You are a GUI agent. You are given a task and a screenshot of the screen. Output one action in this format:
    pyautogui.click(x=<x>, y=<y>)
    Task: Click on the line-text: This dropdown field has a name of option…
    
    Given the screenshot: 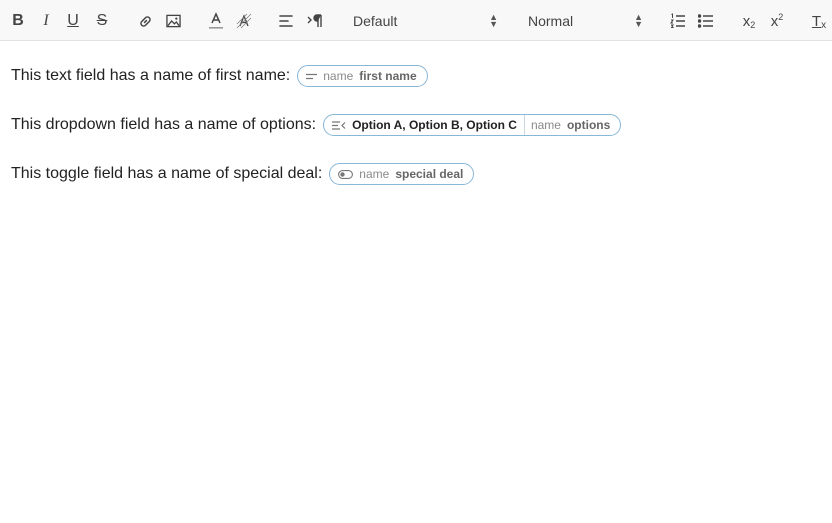 What is the action you would take?
    pyautogui.click(x=164, y=124)
    